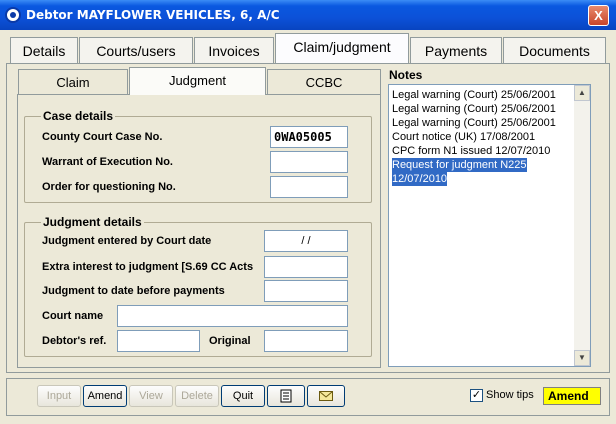  I want to click on notes-scrollbar: ▲ ▼, so click(582, 225).